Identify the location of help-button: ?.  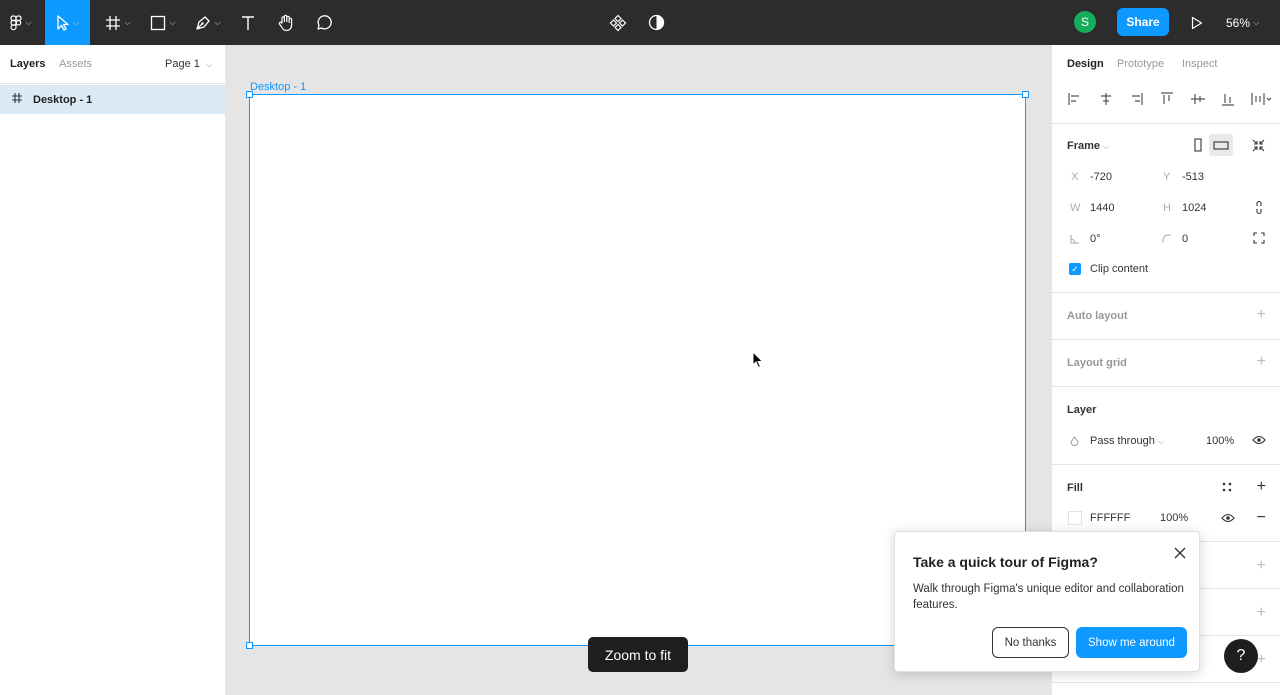
(1241, 656).